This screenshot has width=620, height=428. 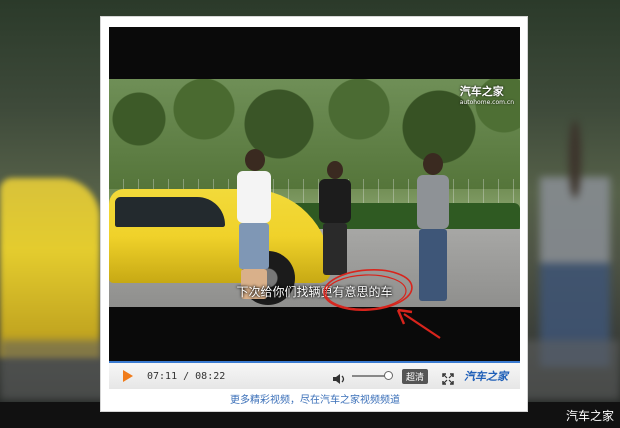 What do you see at coordinates (186, 376) in the screenshot?
I see `time-display: 07:11 / 08:22` at bounding box center [186, 376].